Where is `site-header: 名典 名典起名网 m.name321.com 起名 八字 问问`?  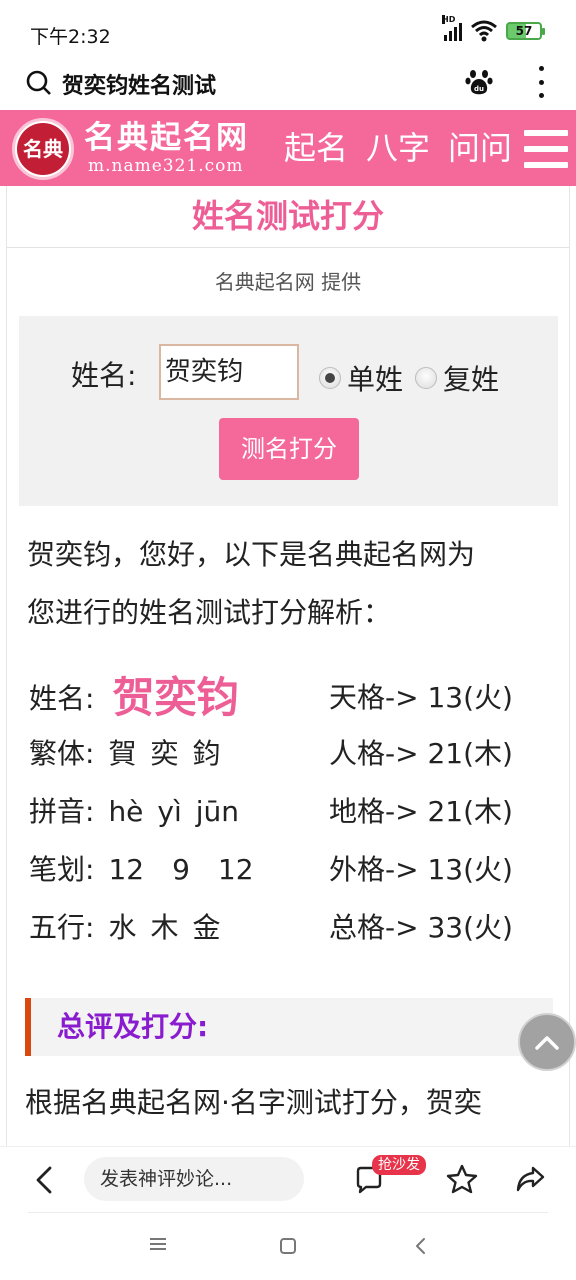 site-header: 名典 名典起名网 m.name321.com 起名 八字 问问 is located at coordinates (288, 148).